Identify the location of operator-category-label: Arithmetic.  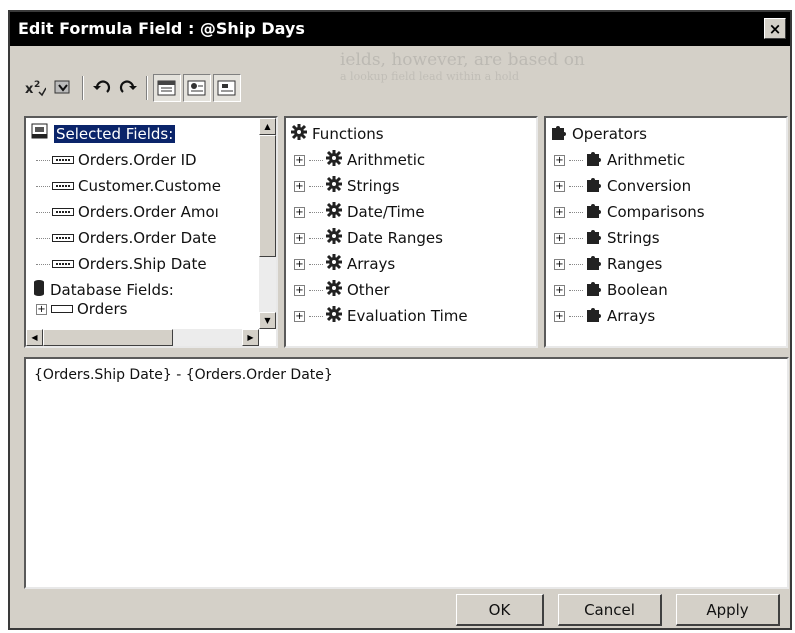
(646, 160).